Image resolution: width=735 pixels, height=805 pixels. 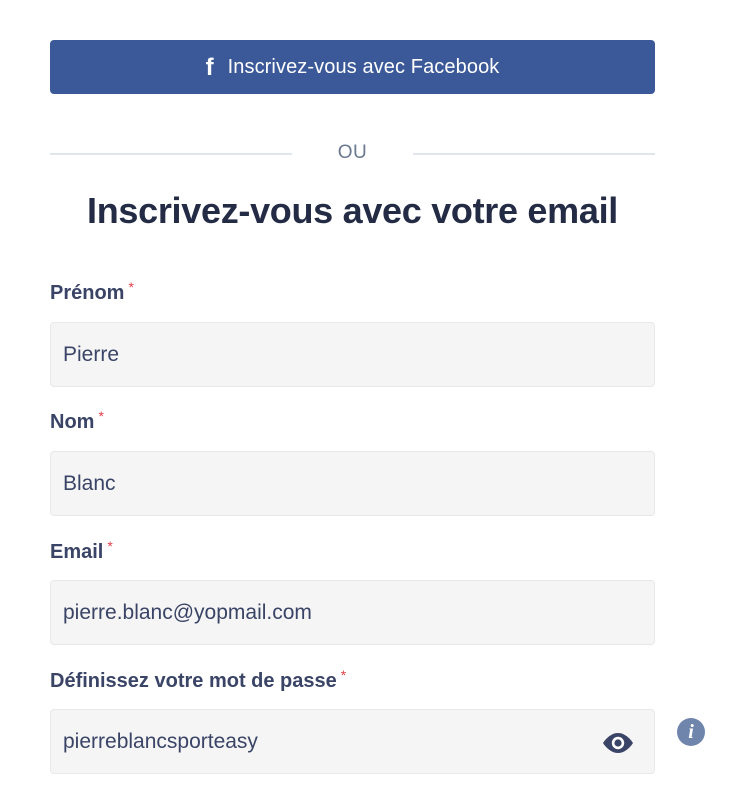 I want to click on facebook-signup-label: Inscrivez-vous avec Facebook, so click(x=363, y=66).